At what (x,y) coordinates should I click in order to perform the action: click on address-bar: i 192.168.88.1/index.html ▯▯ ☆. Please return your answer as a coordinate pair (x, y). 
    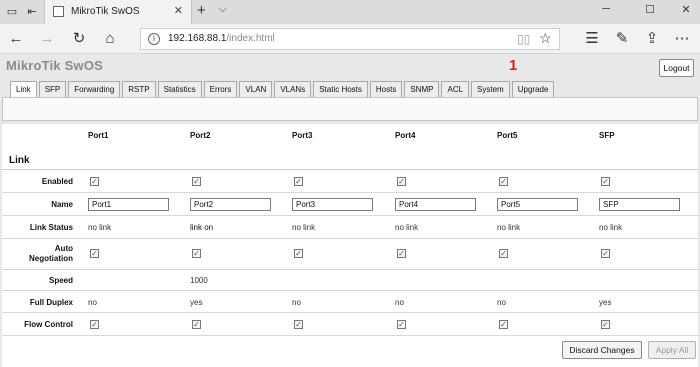
    Looking at the image, I should click on (350, 39).